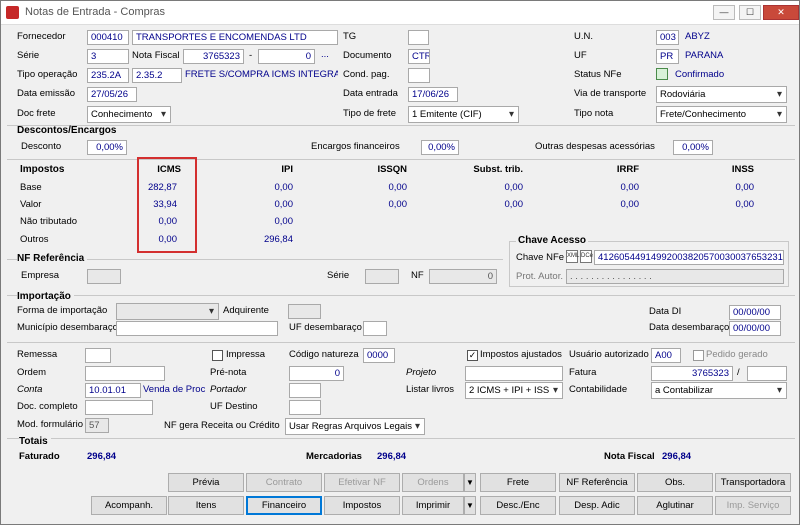 This screenshot has height=525, width=800. I want to click on minimize-button: —, so click(724, 12).